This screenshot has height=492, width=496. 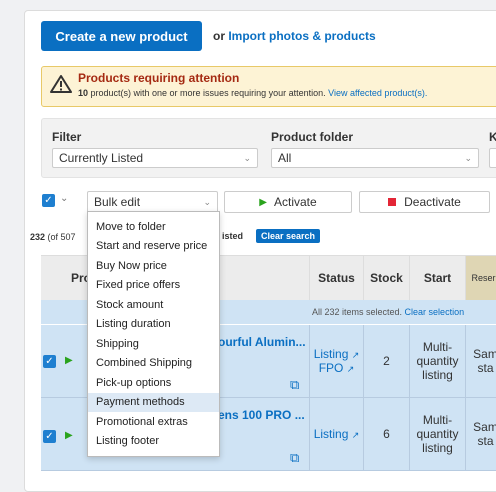 I want to click on bulk-edit-select: Bulk edit ⌄, so click(x=152, y=202).